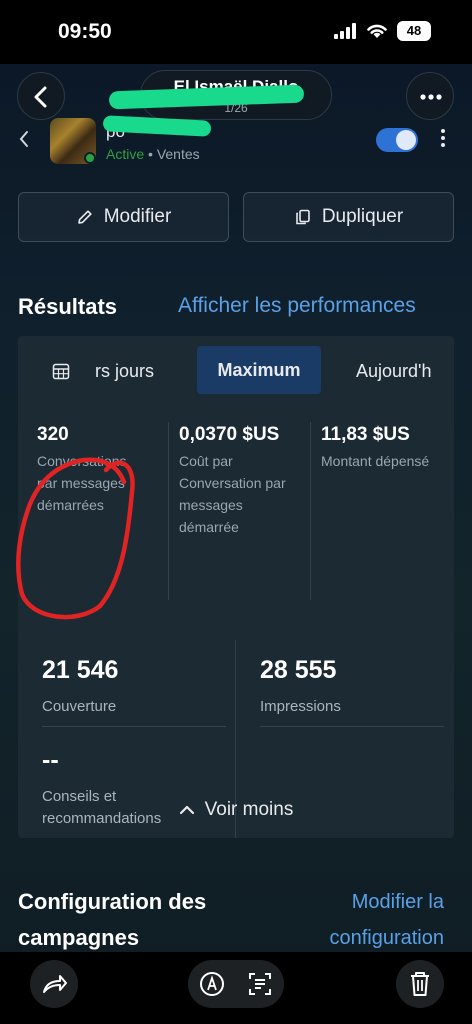 Image resolution: width=472 pixels, height=1024 pixels. I want to click on status-bar: 09:50 48, so click(236, 32).